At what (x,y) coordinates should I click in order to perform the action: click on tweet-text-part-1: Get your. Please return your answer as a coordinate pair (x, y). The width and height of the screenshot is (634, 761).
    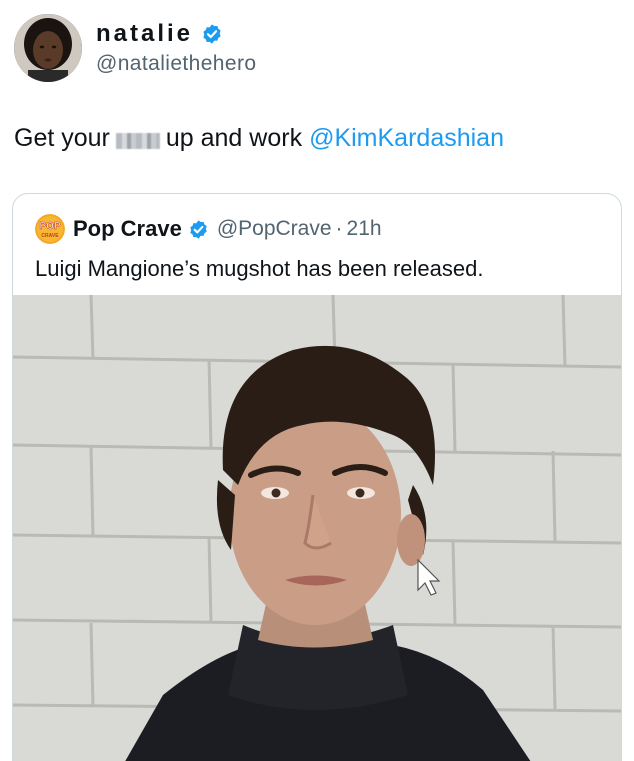
    Looking at the image, I should click on (62, 138).